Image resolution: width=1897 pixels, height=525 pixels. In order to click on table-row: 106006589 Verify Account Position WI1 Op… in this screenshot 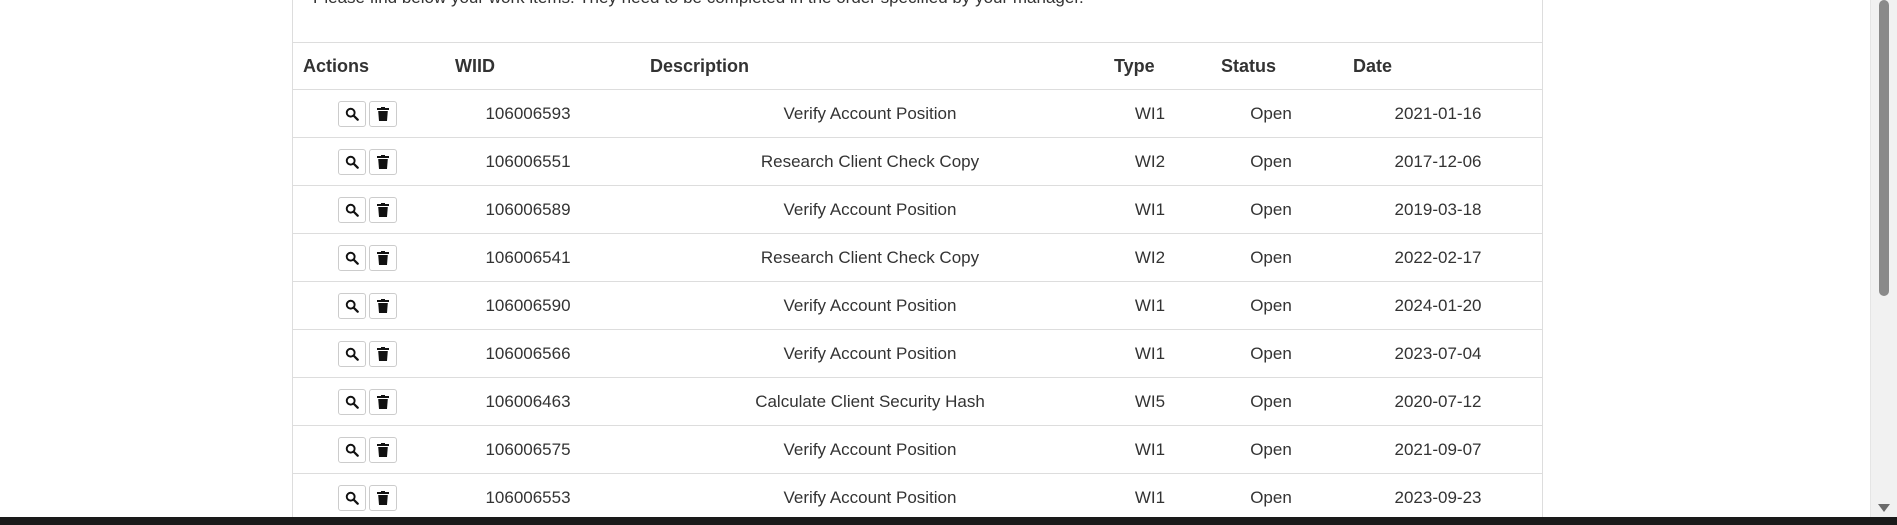, I will do `click(917, 210)`.